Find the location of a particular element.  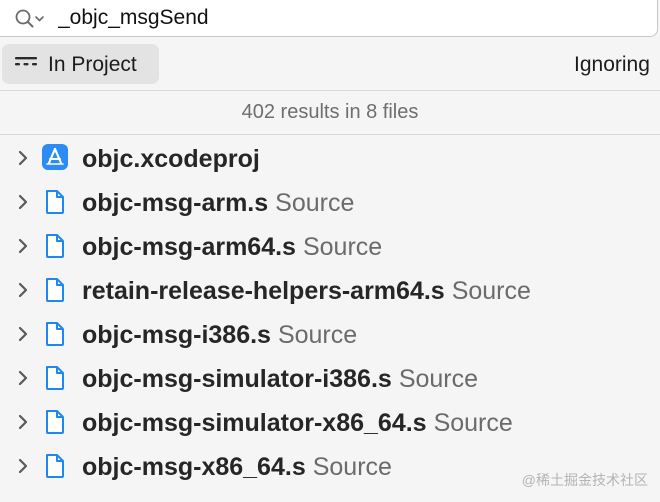

file-name: objc-msg-arm.s is located at coordinates (175, 203).